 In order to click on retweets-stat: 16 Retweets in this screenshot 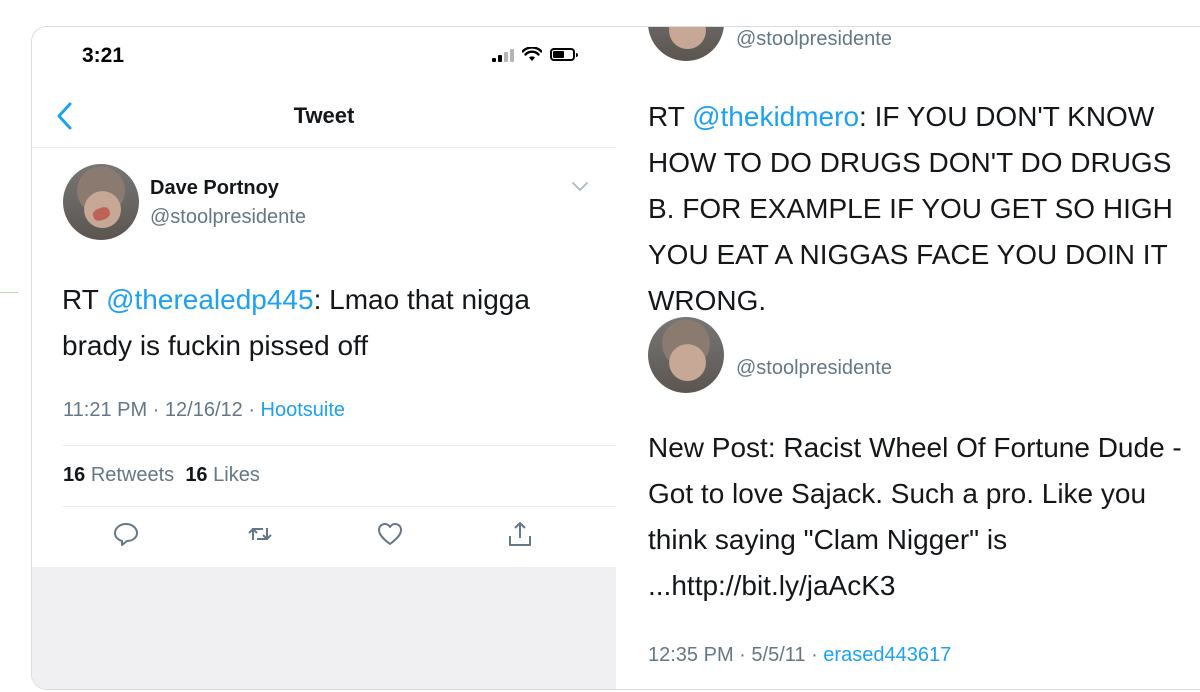, I will do `click(118, 475)`.